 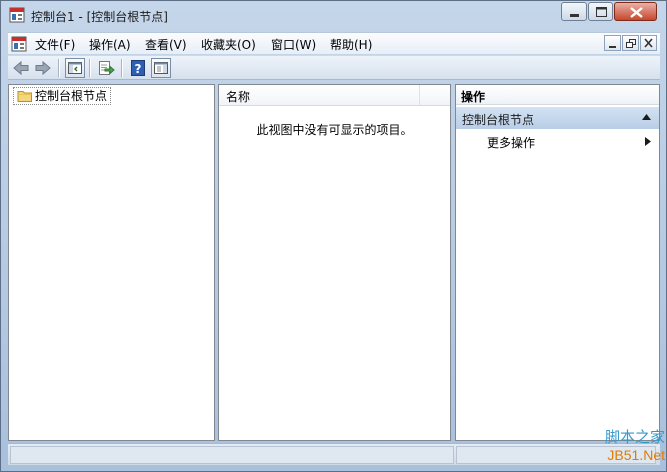 I want to click on child-minimize-button, so click(x=612, y=43).